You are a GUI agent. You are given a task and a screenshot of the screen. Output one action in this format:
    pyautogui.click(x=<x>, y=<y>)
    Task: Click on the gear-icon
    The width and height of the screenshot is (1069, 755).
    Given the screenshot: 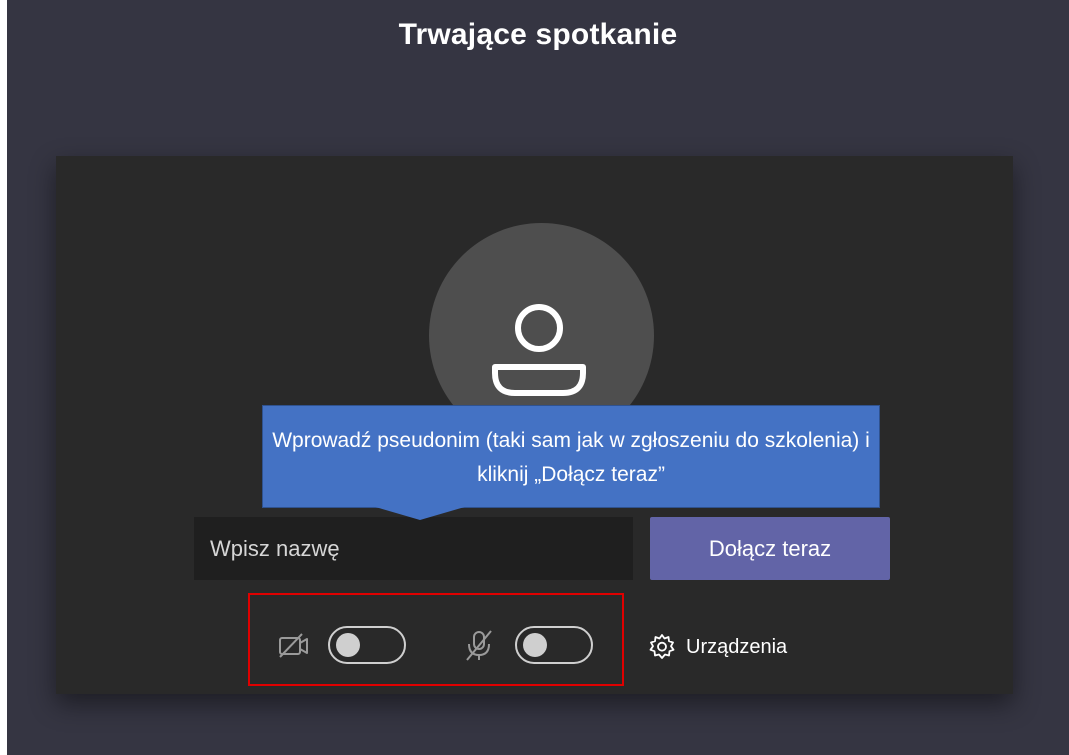 What is the action you would take?
    pyautogui.click(x=662, y=646)
    